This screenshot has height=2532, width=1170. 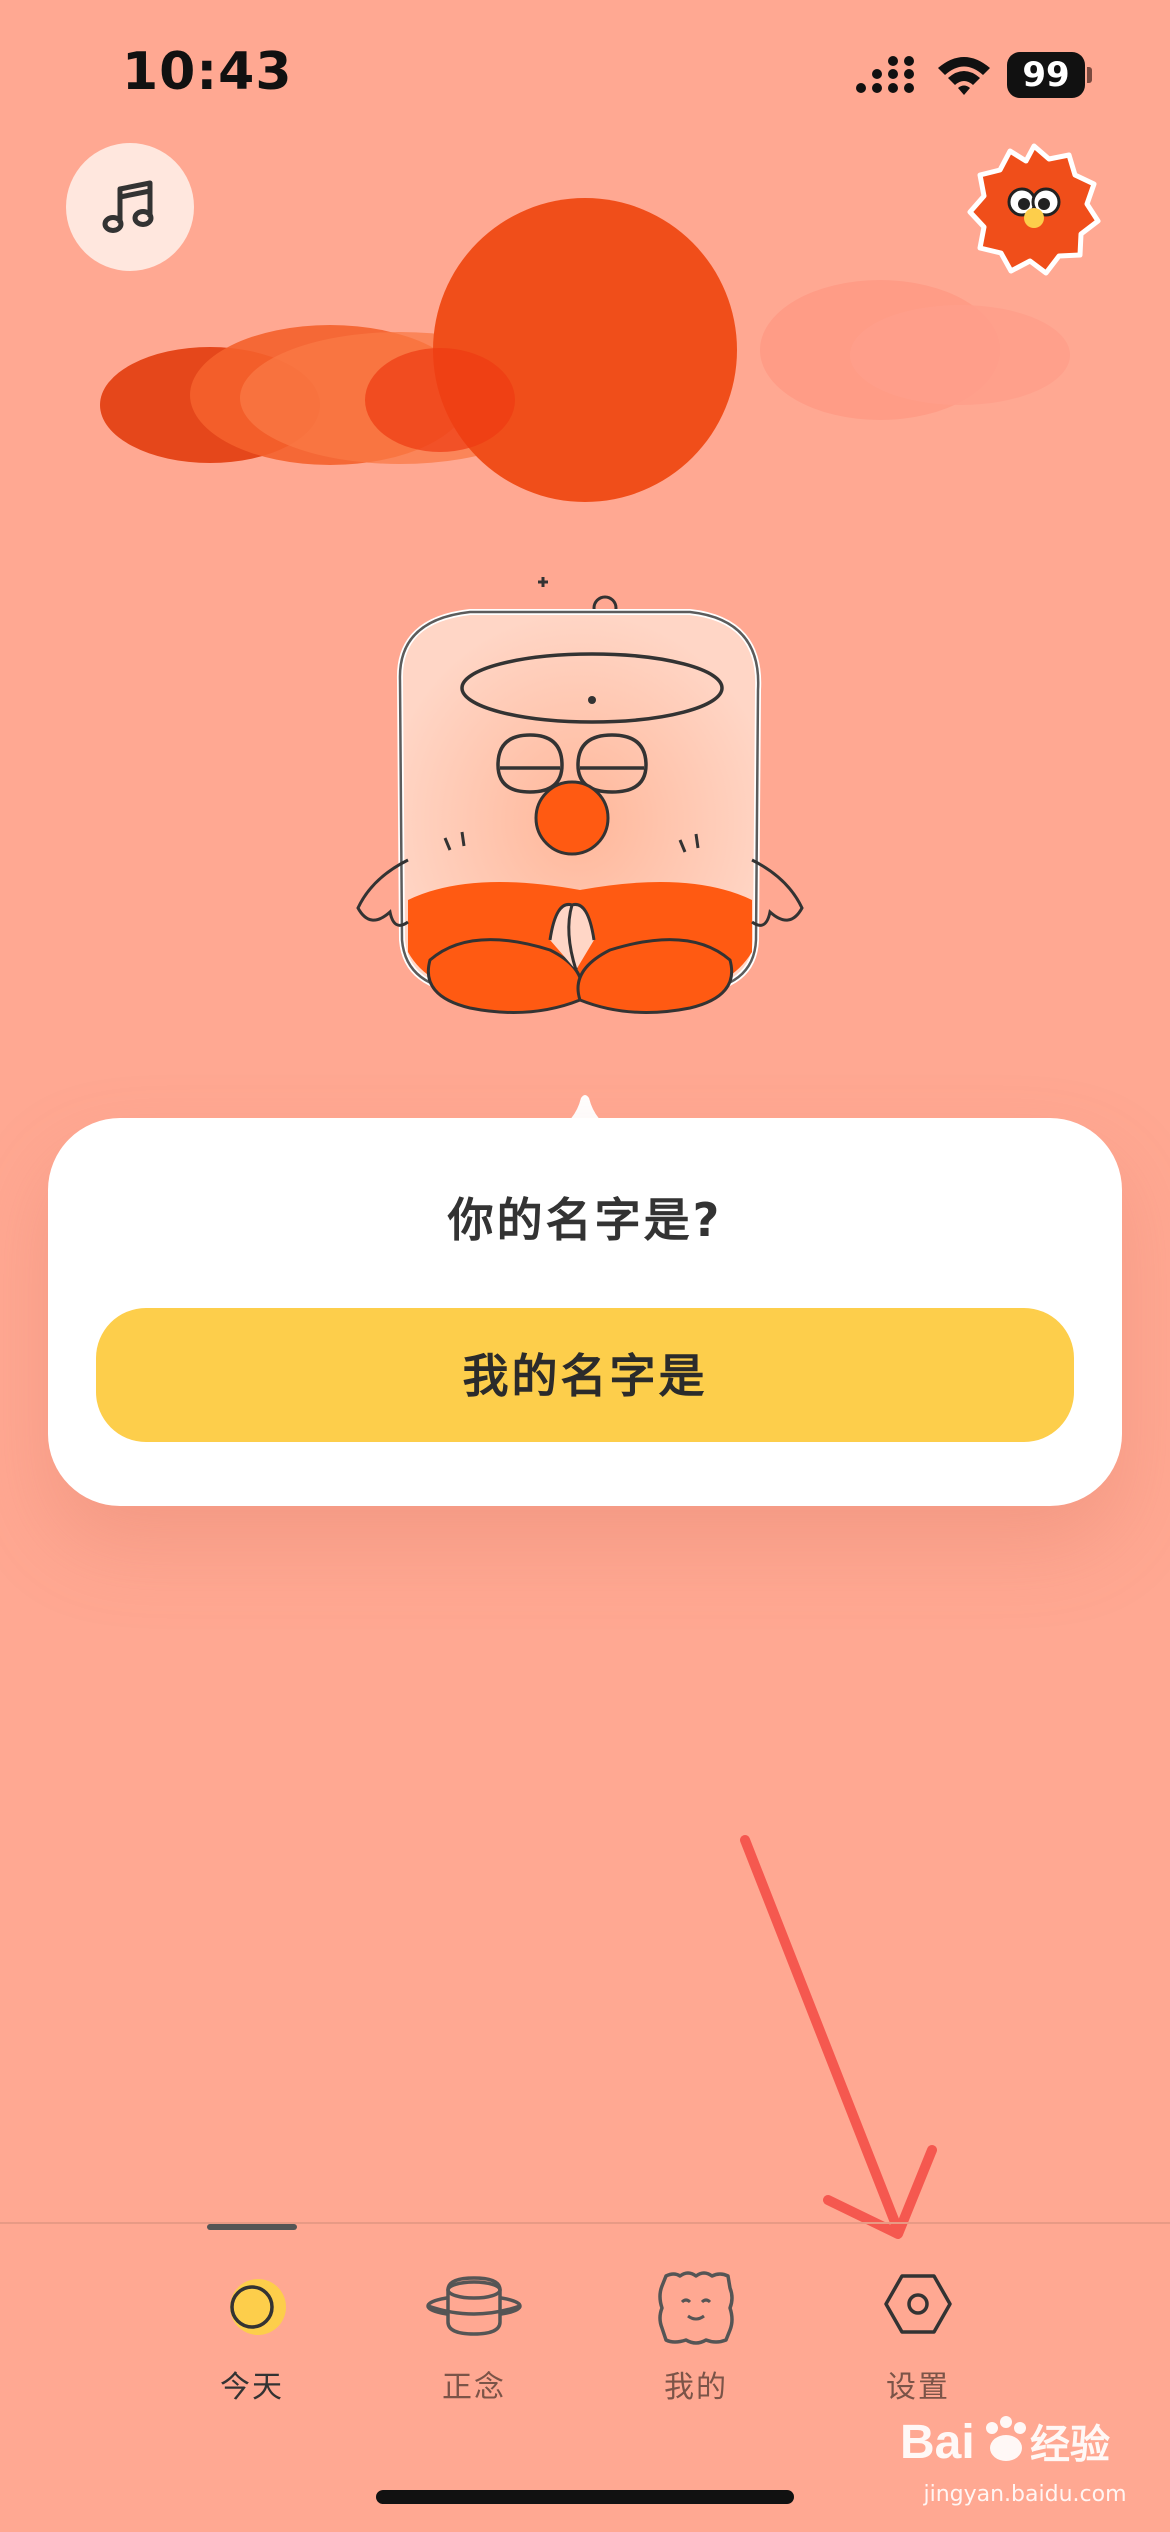 What do you see at coordinates (1025, 2494) in the screenshot?
I see `watermark-url: jingyan.baidu.com` at bounding box center [1025, 2494].